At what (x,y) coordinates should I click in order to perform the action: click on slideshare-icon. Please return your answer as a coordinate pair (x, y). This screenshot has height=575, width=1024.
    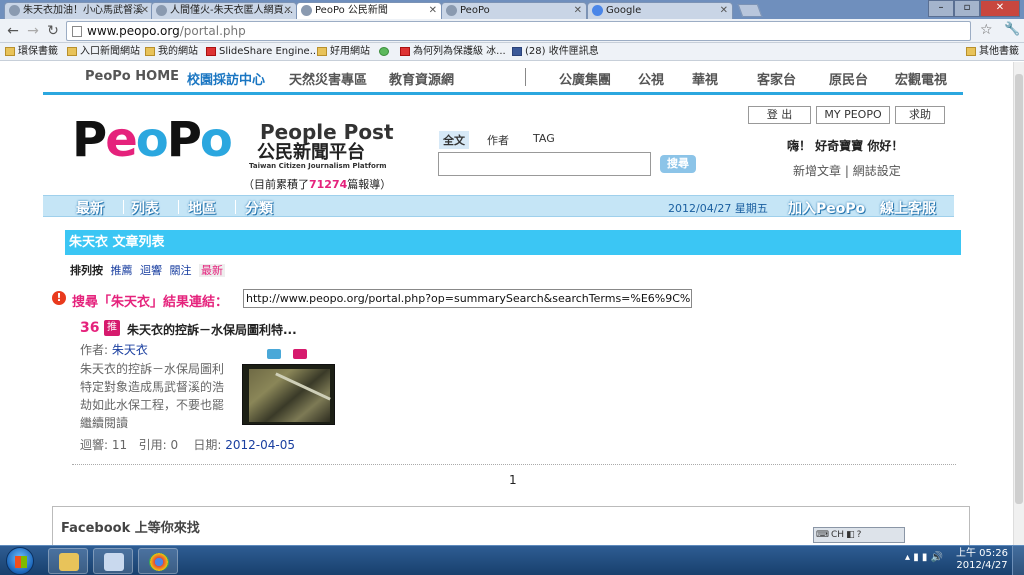
    Looking at the image, I should click on (211, 51).